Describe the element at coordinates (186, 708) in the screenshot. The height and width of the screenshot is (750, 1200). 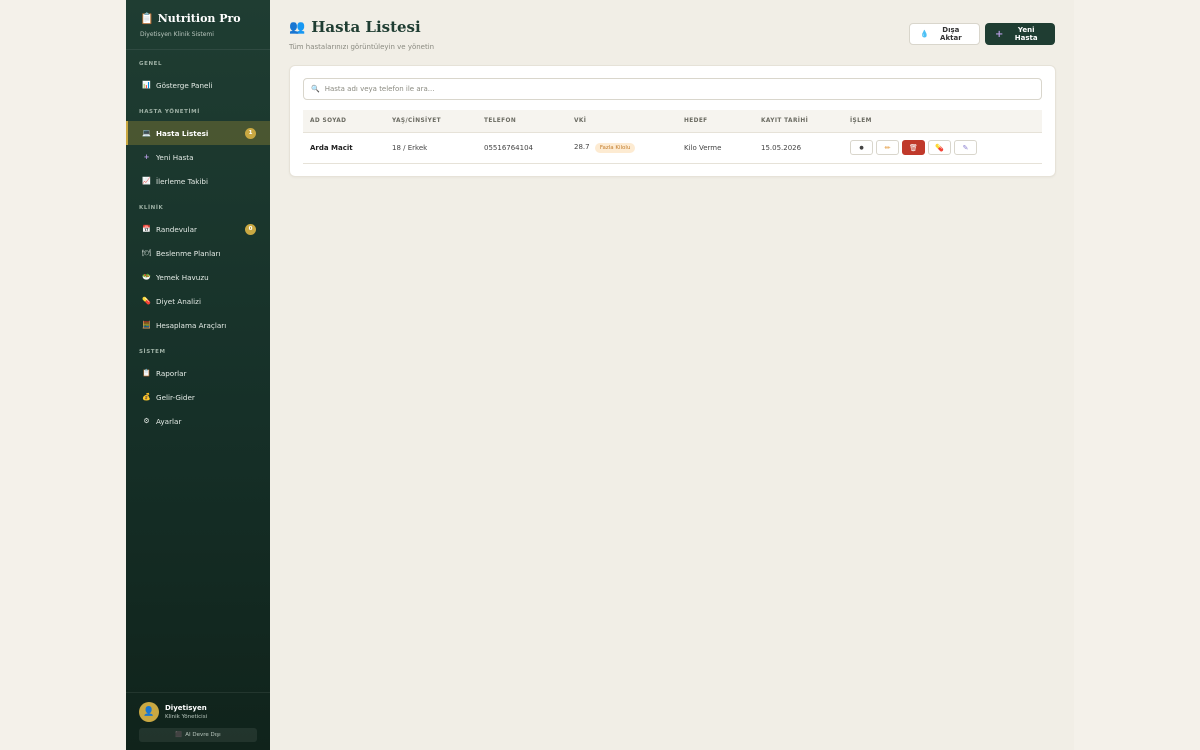
I see `user-name: Diyetisyen` at that location.